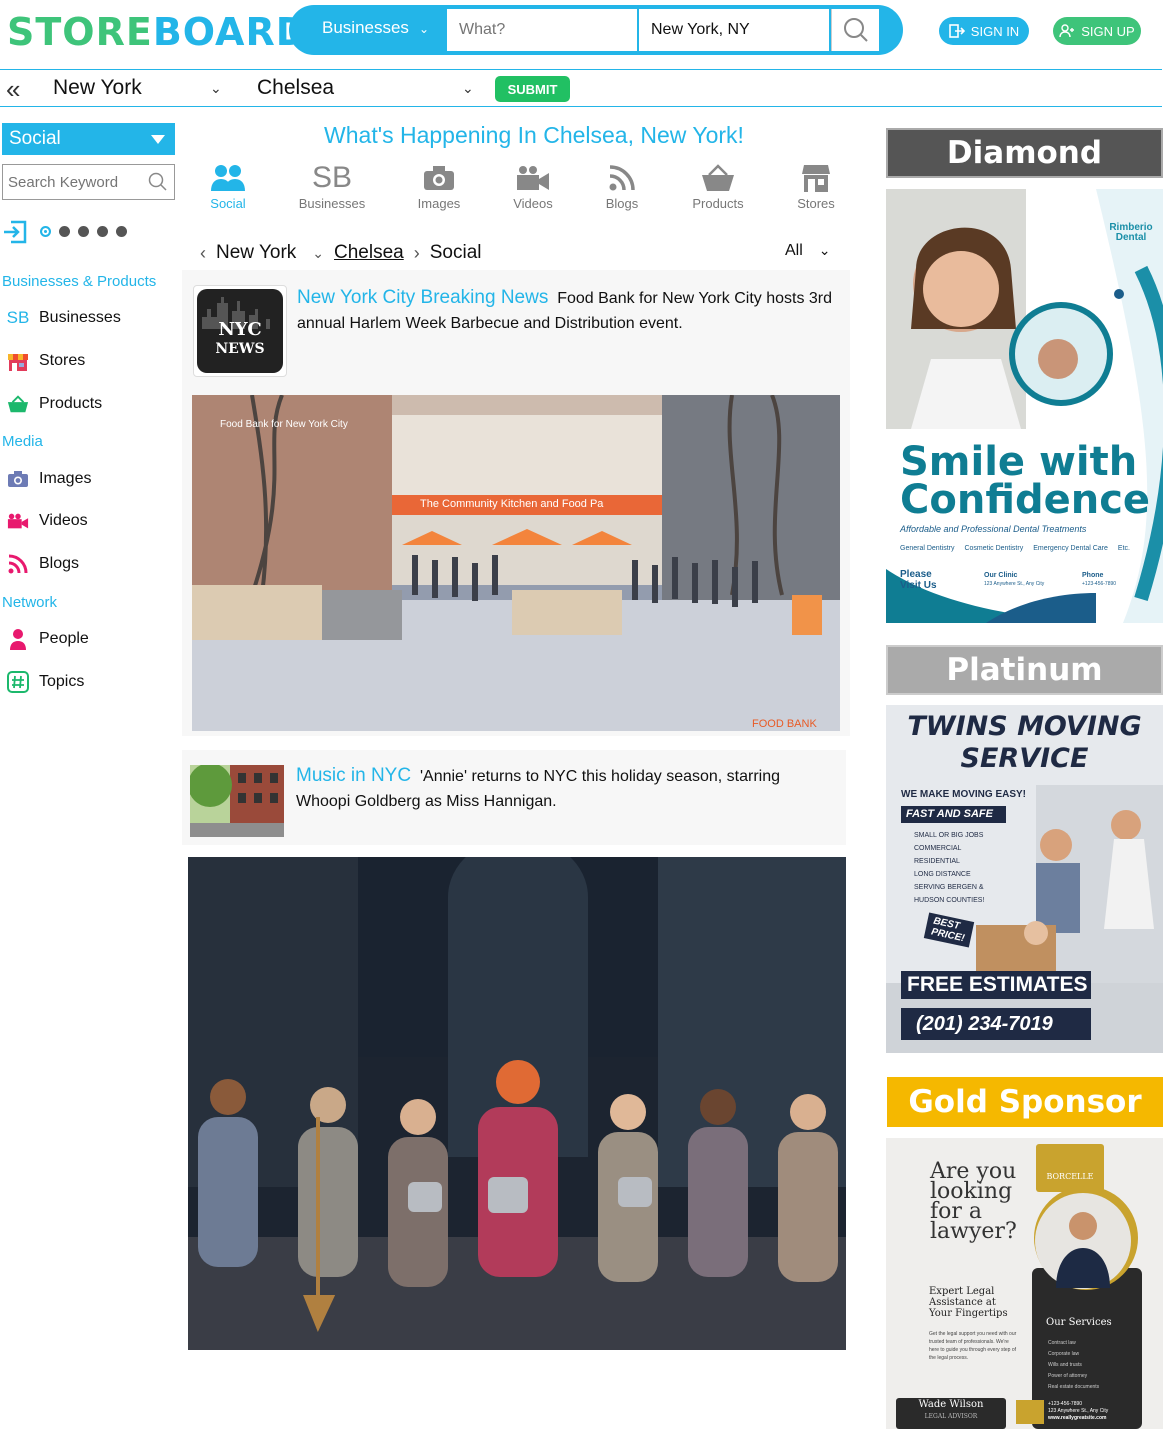  I want to click on tab-stores: Stores, so click(816, 185).